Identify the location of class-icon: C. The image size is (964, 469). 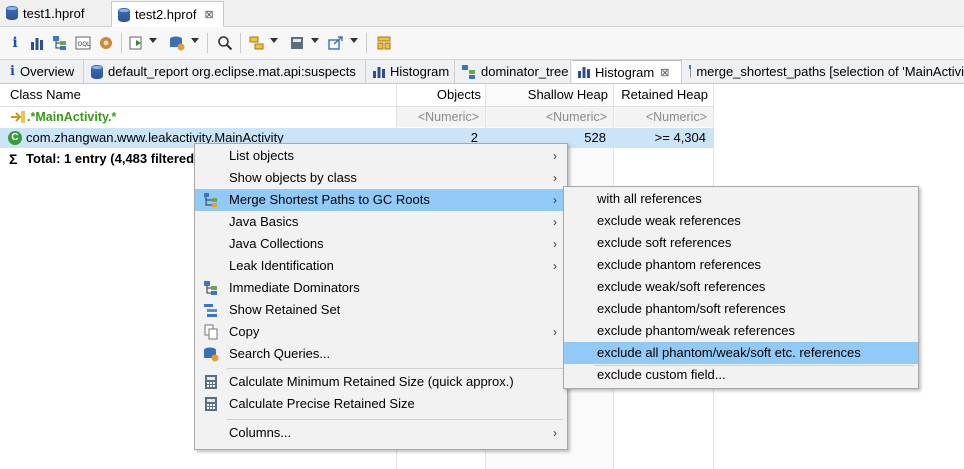
(15, 138).